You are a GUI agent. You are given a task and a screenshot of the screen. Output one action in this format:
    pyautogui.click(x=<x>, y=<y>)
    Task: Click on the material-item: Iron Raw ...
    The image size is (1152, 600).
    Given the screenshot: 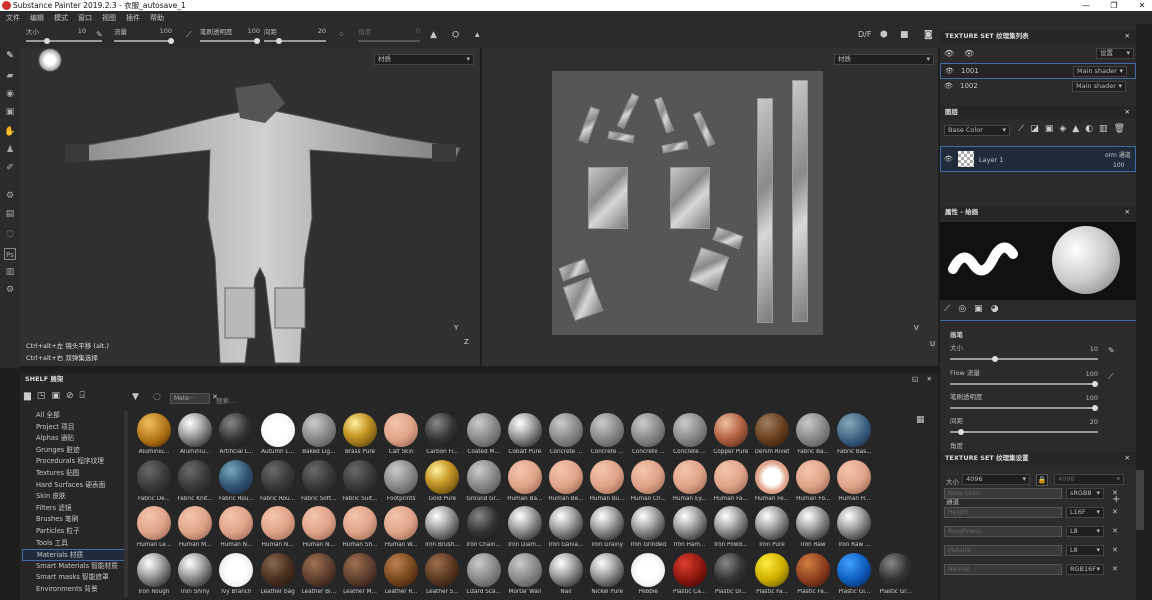 What is the action you would take?
    pyautogui.click(x=854, y=527)
    